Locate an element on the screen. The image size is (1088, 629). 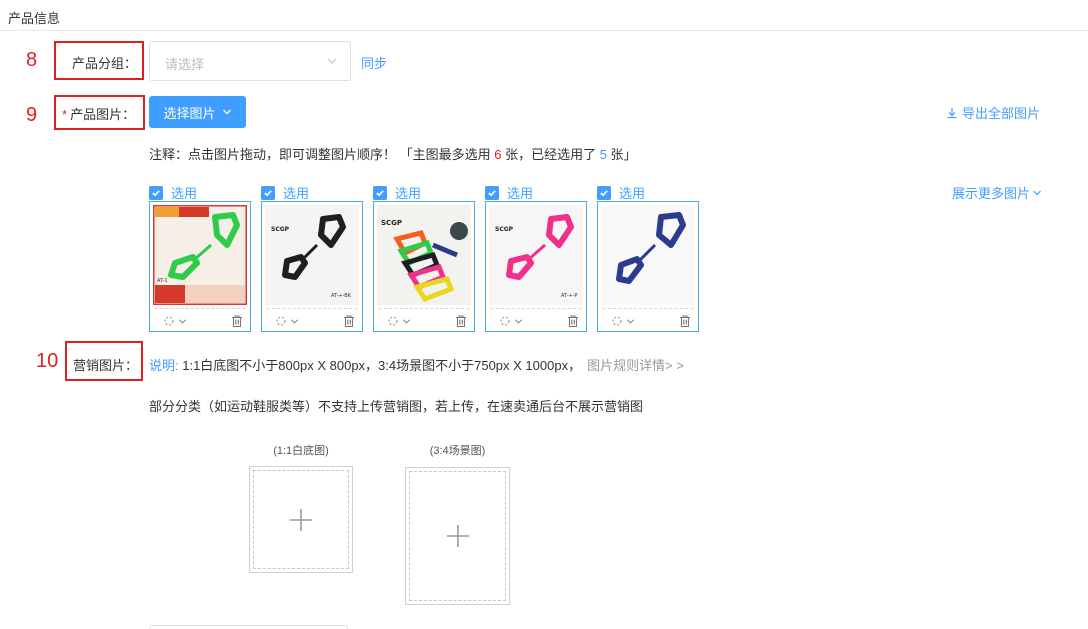
images-label-text: 产品图片： is located at coordinates (103, 114).